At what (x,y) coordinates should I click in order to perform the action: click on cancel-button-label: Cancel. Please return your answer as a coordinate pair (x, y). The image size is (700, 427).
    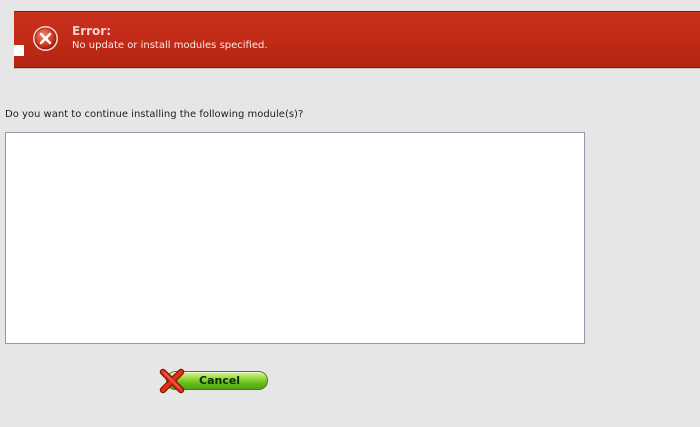
    Looking at the image, I should click on (220, 380).